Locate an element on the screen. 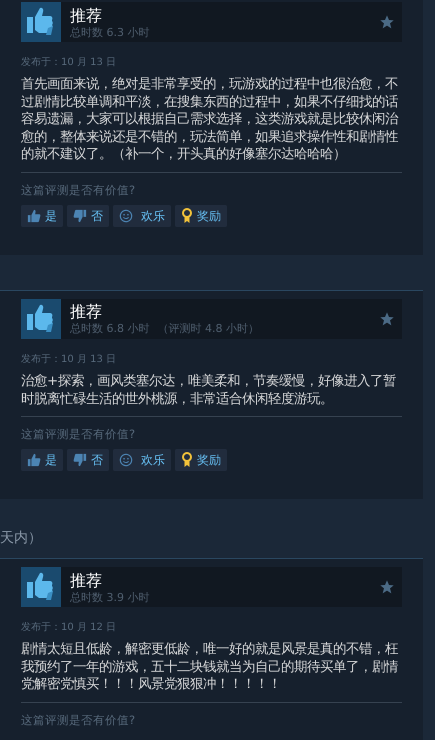  review-playtime-text: （评测时 4.8 小时） is located at coordinates (208, 329).